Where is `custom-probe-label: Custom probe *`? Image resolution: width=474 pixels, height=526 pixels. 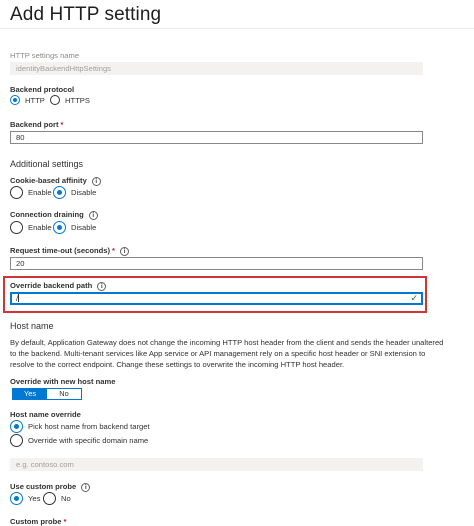
custom-probe-label: Custom probe * is located at coordinates (38, 521).